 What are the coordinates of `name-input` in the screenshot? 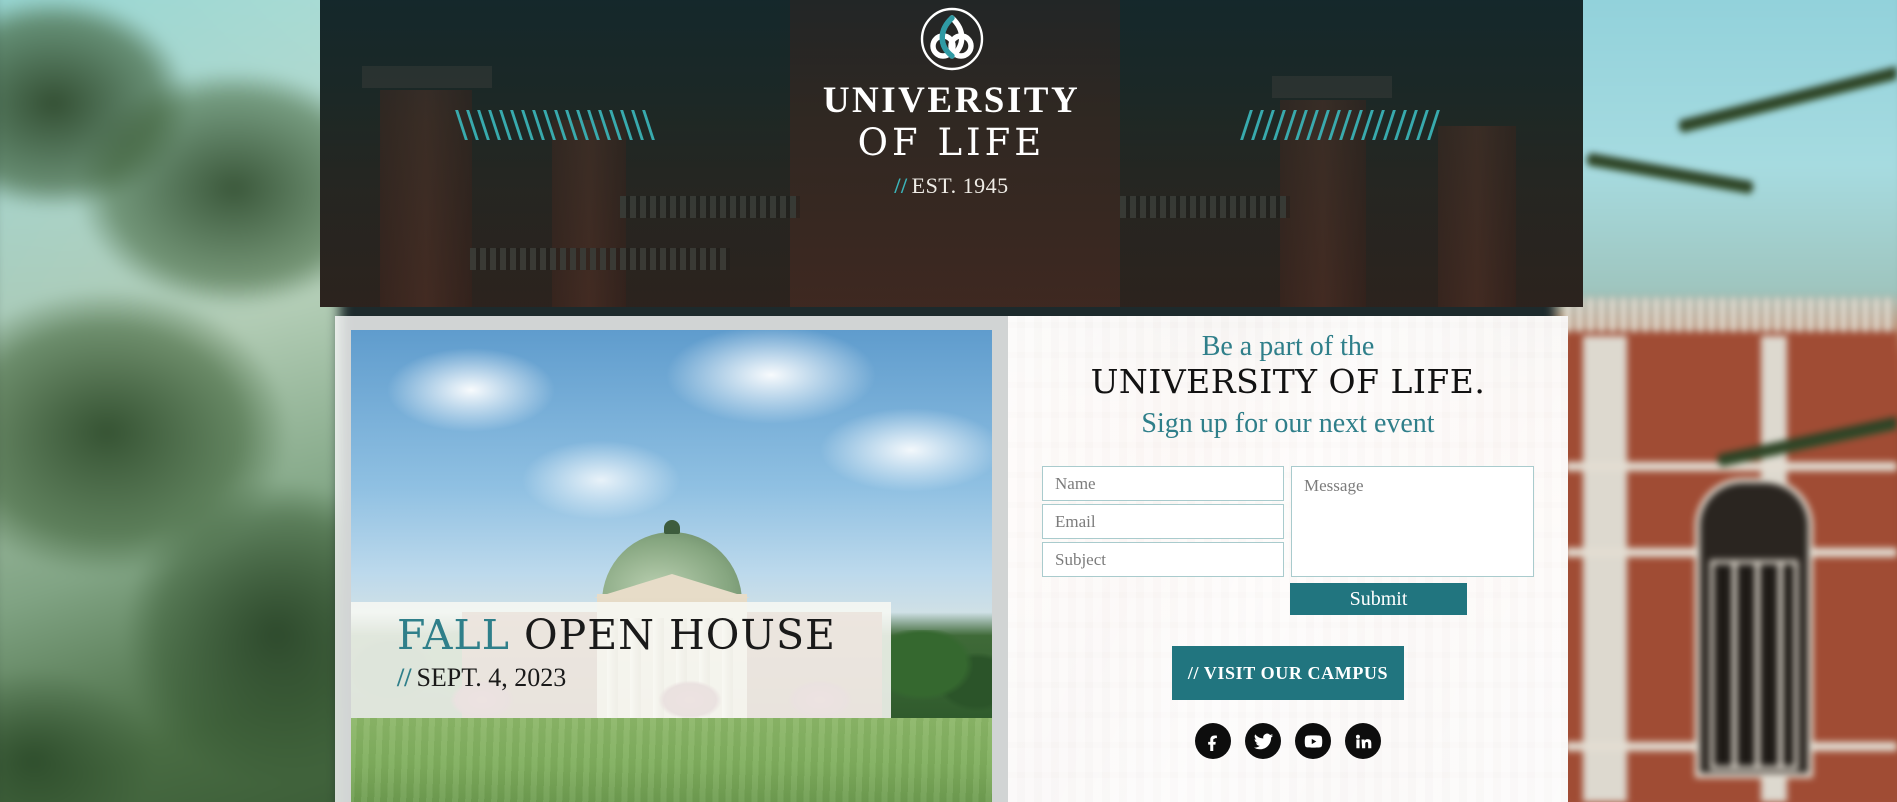 It's located at (1163, 484).